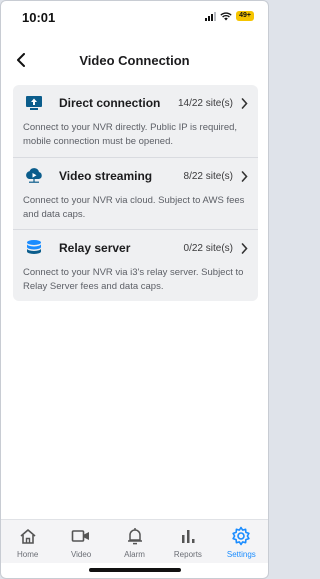  I want to click on home-icon, so click(28, 536).